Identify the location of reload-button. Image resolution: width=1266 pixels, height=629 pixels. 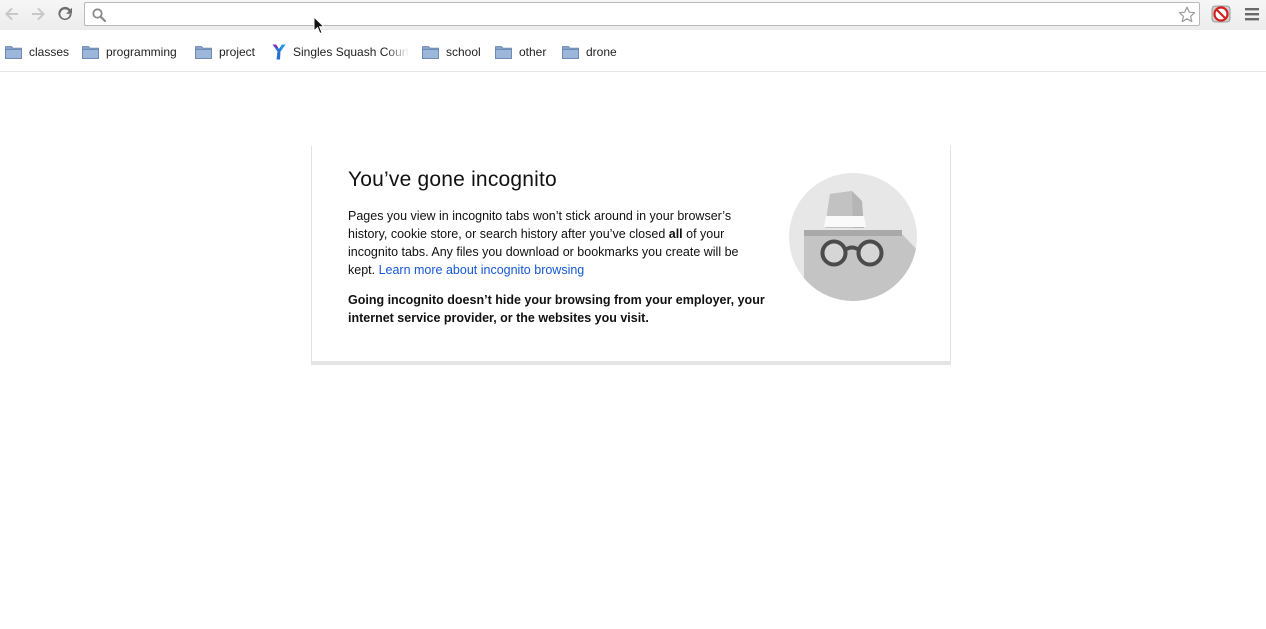
(65, 14).